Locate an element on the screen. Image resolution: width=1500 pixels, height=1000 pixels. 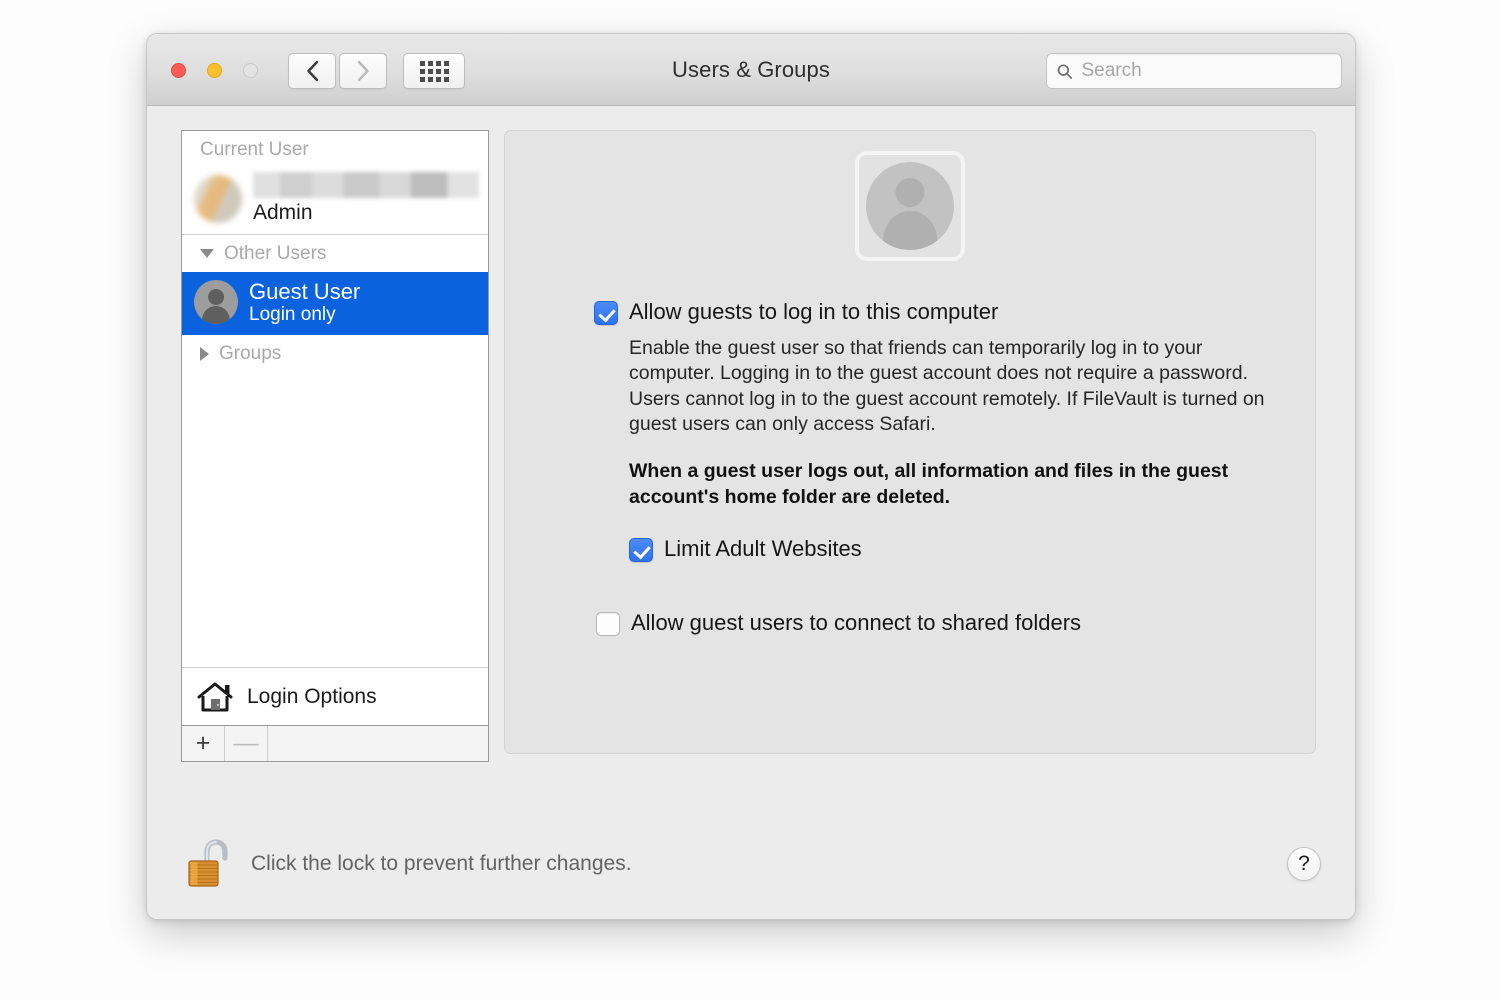
search-icon is located at coordinates (1065, 71).